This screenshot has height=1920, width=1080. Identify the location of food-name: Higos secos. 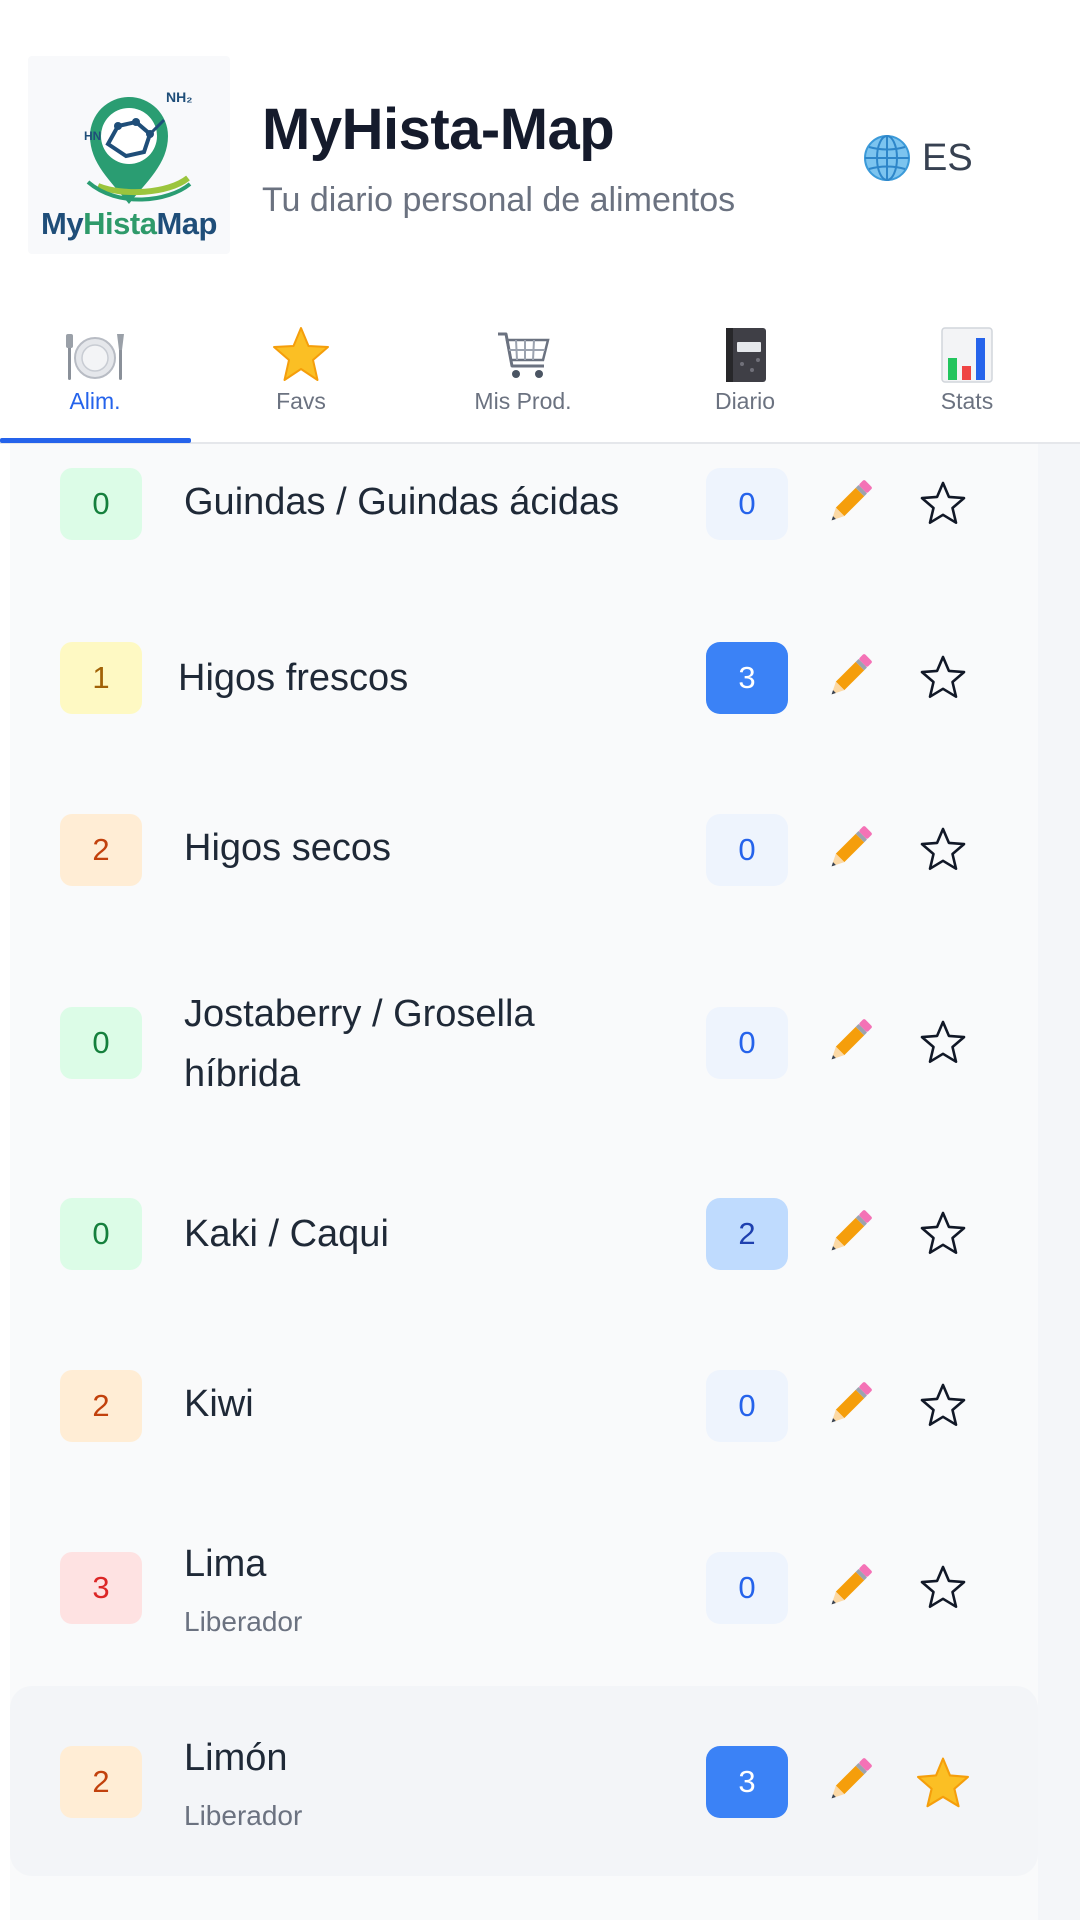
(287, 848).